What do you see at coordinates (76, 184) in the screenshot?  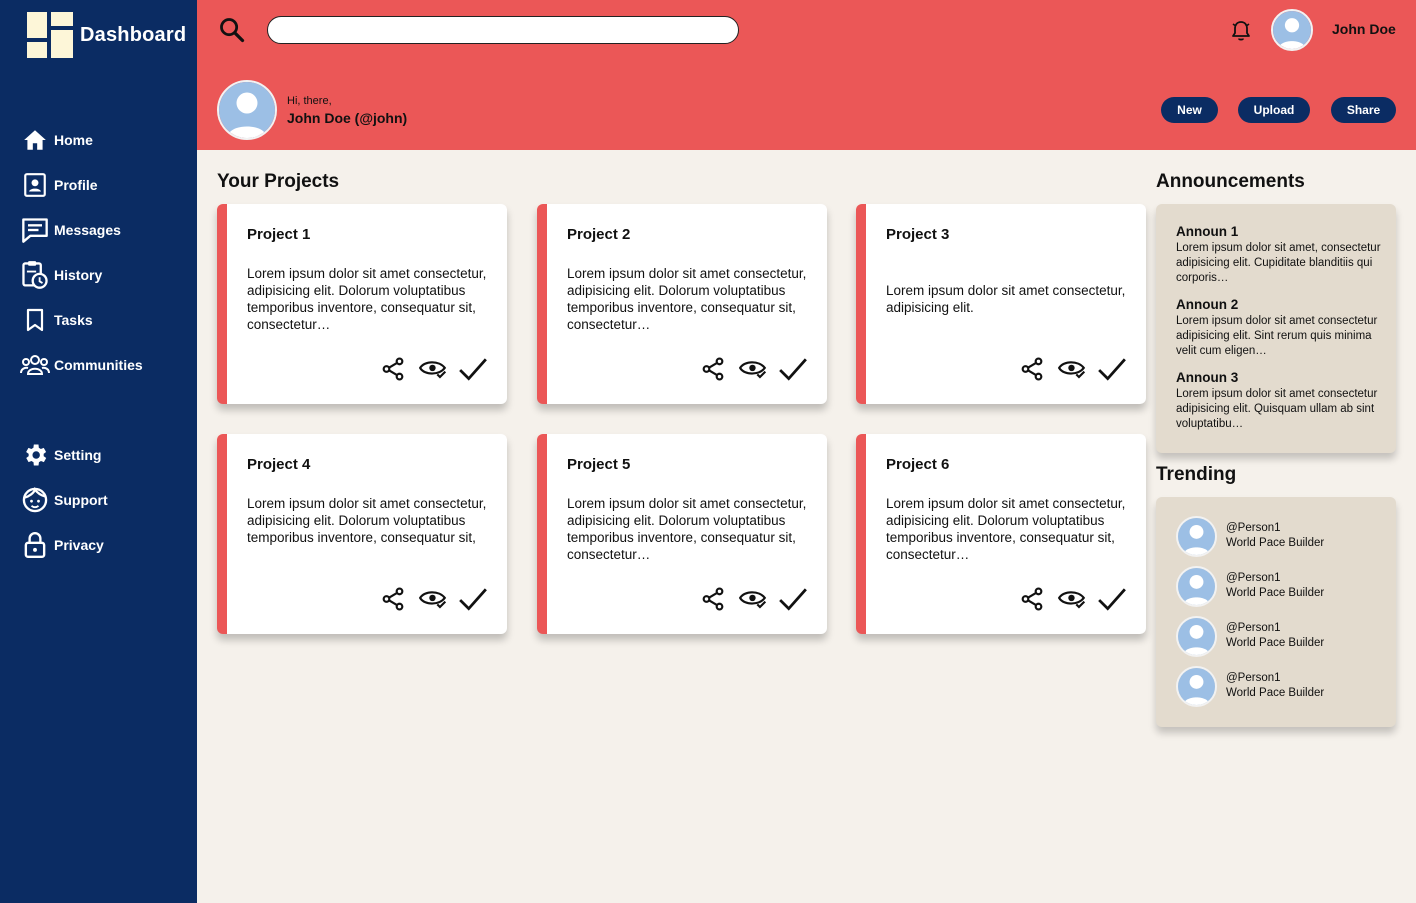 I see `sidebar-item-label: Profile` at bounding box center [76, 184].